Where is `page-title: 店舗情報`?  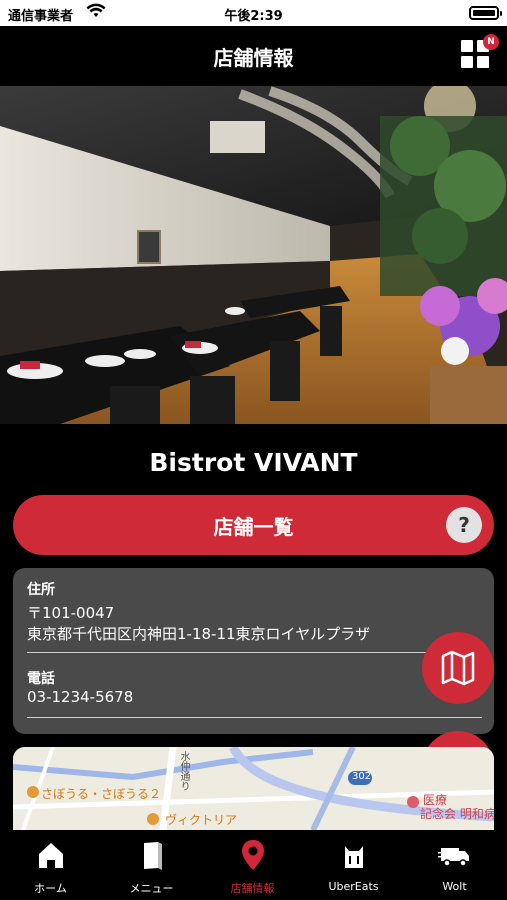
page-title: 店舗情報 is located at coordinates (253, 58).